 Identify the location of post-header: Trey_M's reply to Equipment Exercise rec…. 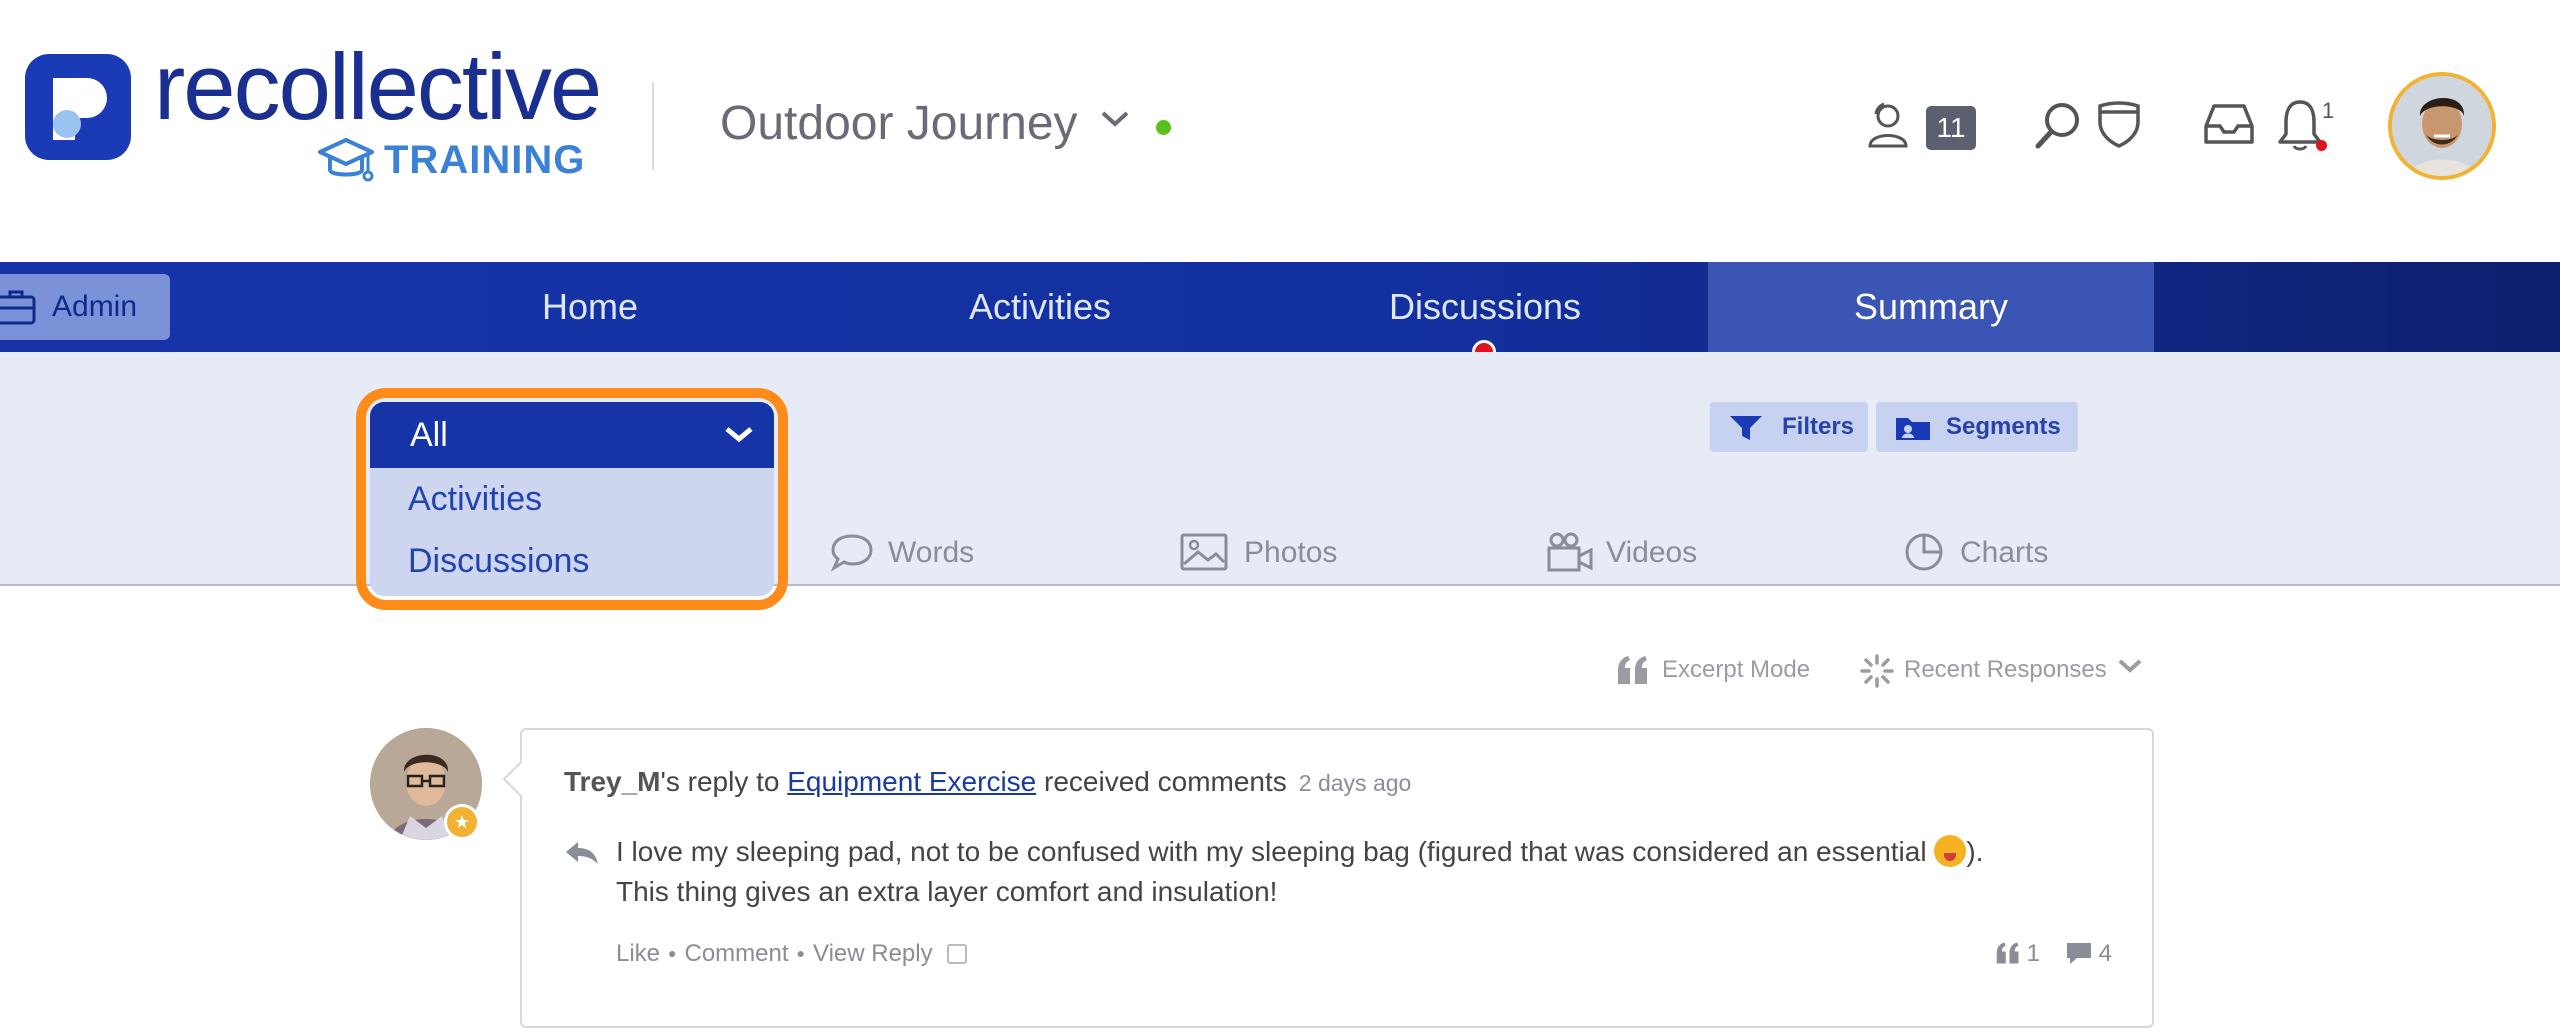
(987, 782).